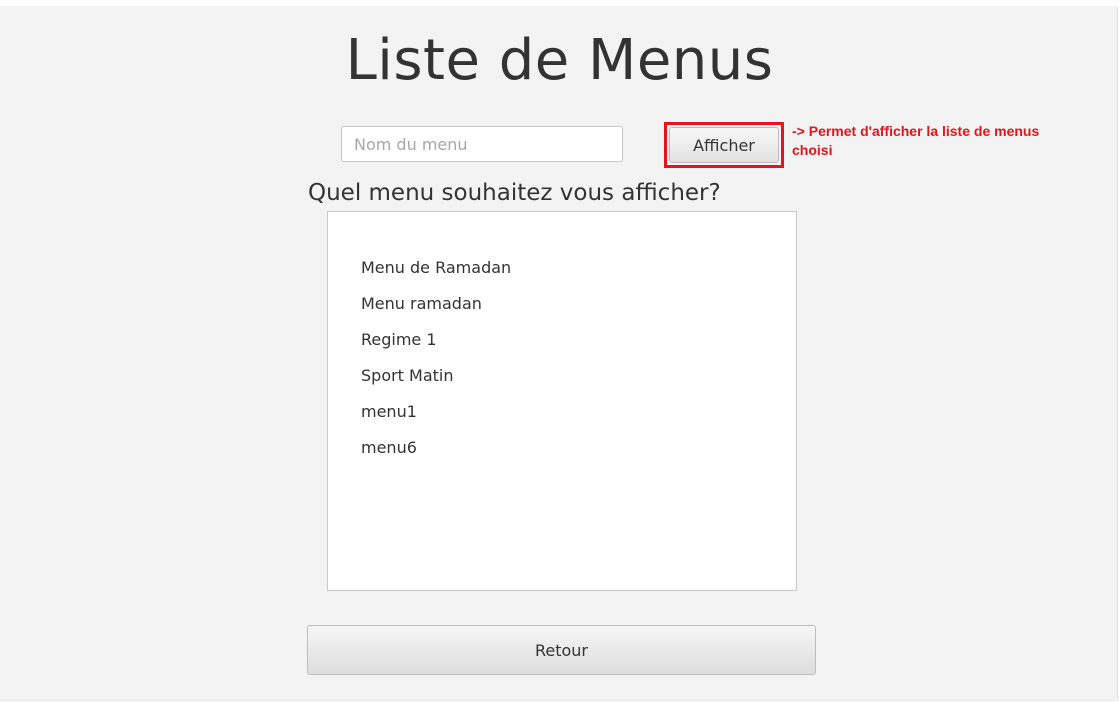  Describe the element at coordinates (578, 344) in the screenshot. I see `menu-list-item: Regime 1` at that location.